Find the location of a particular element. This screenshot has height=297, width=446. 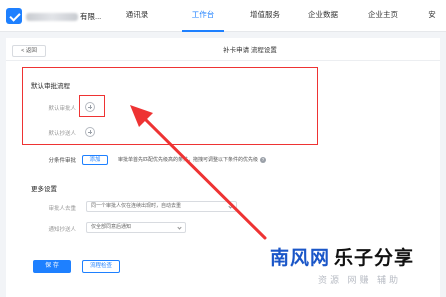

notify-cc-select-value: 仅全部同意后通知 is located at coordinates (111, 227).